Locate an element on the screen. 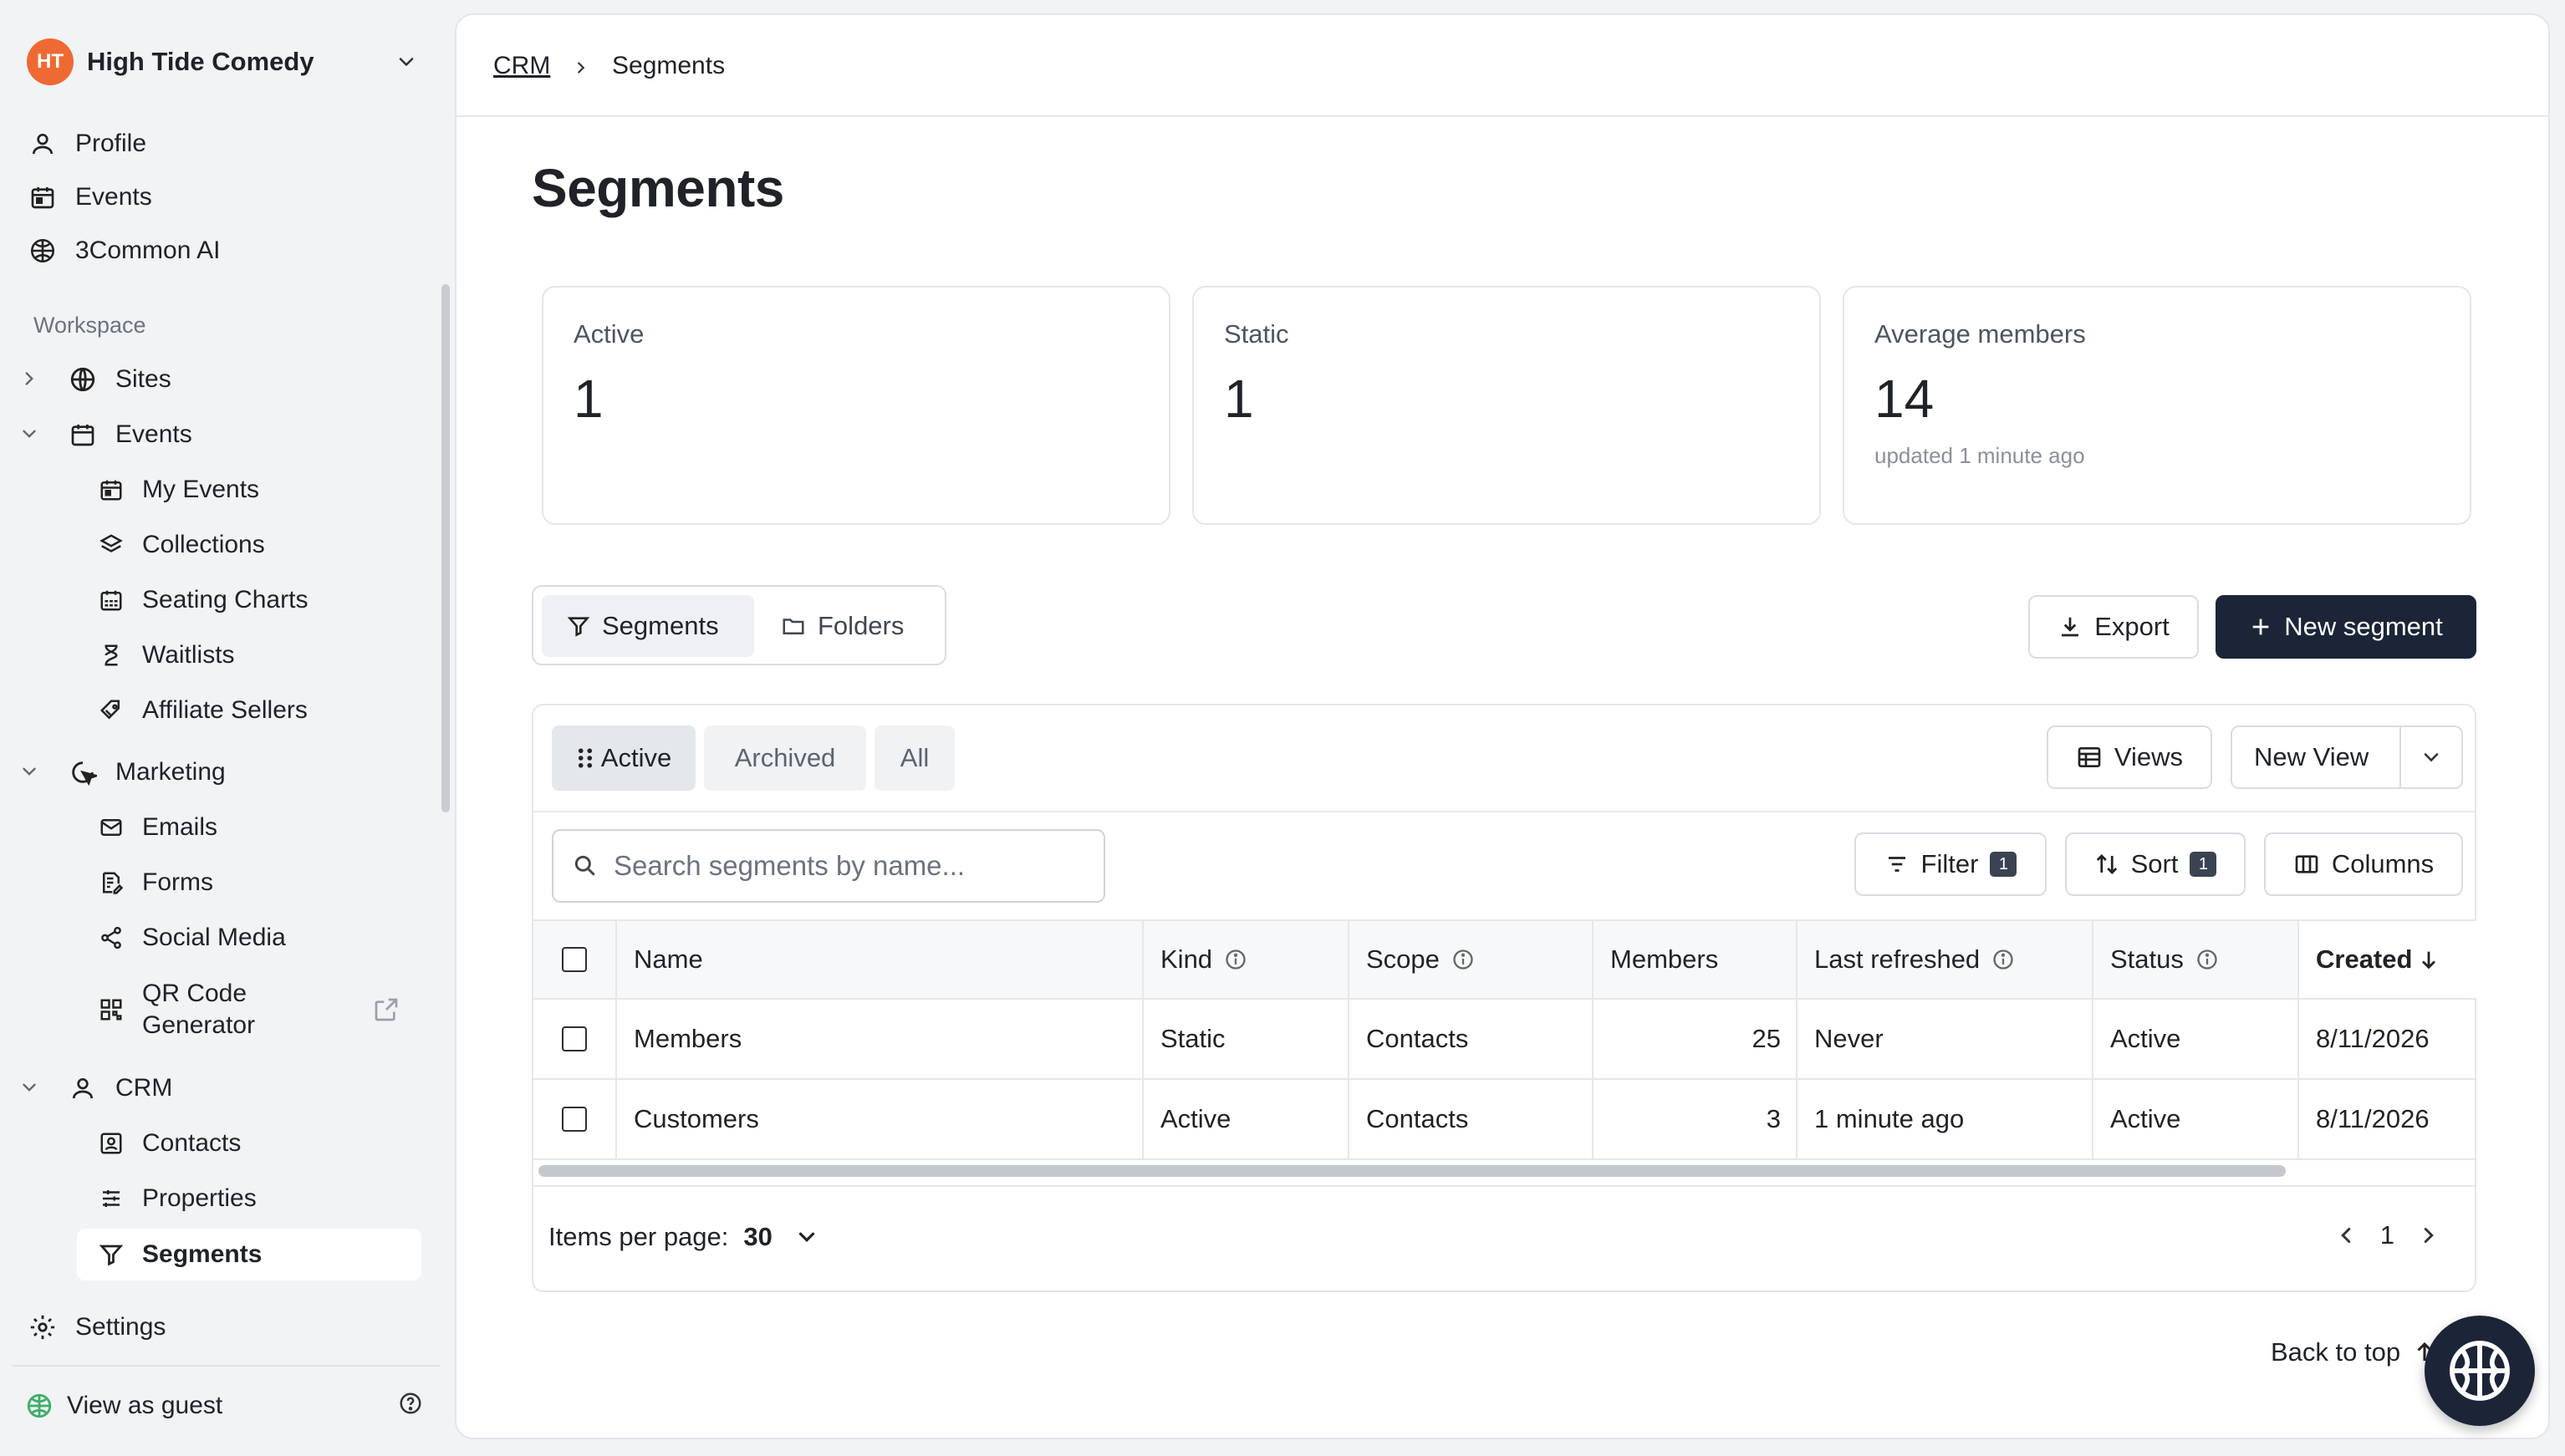 The height and width of the screenshot is (1456, 2565). toggle-folders: Folders is located at coordinates (848, 626).